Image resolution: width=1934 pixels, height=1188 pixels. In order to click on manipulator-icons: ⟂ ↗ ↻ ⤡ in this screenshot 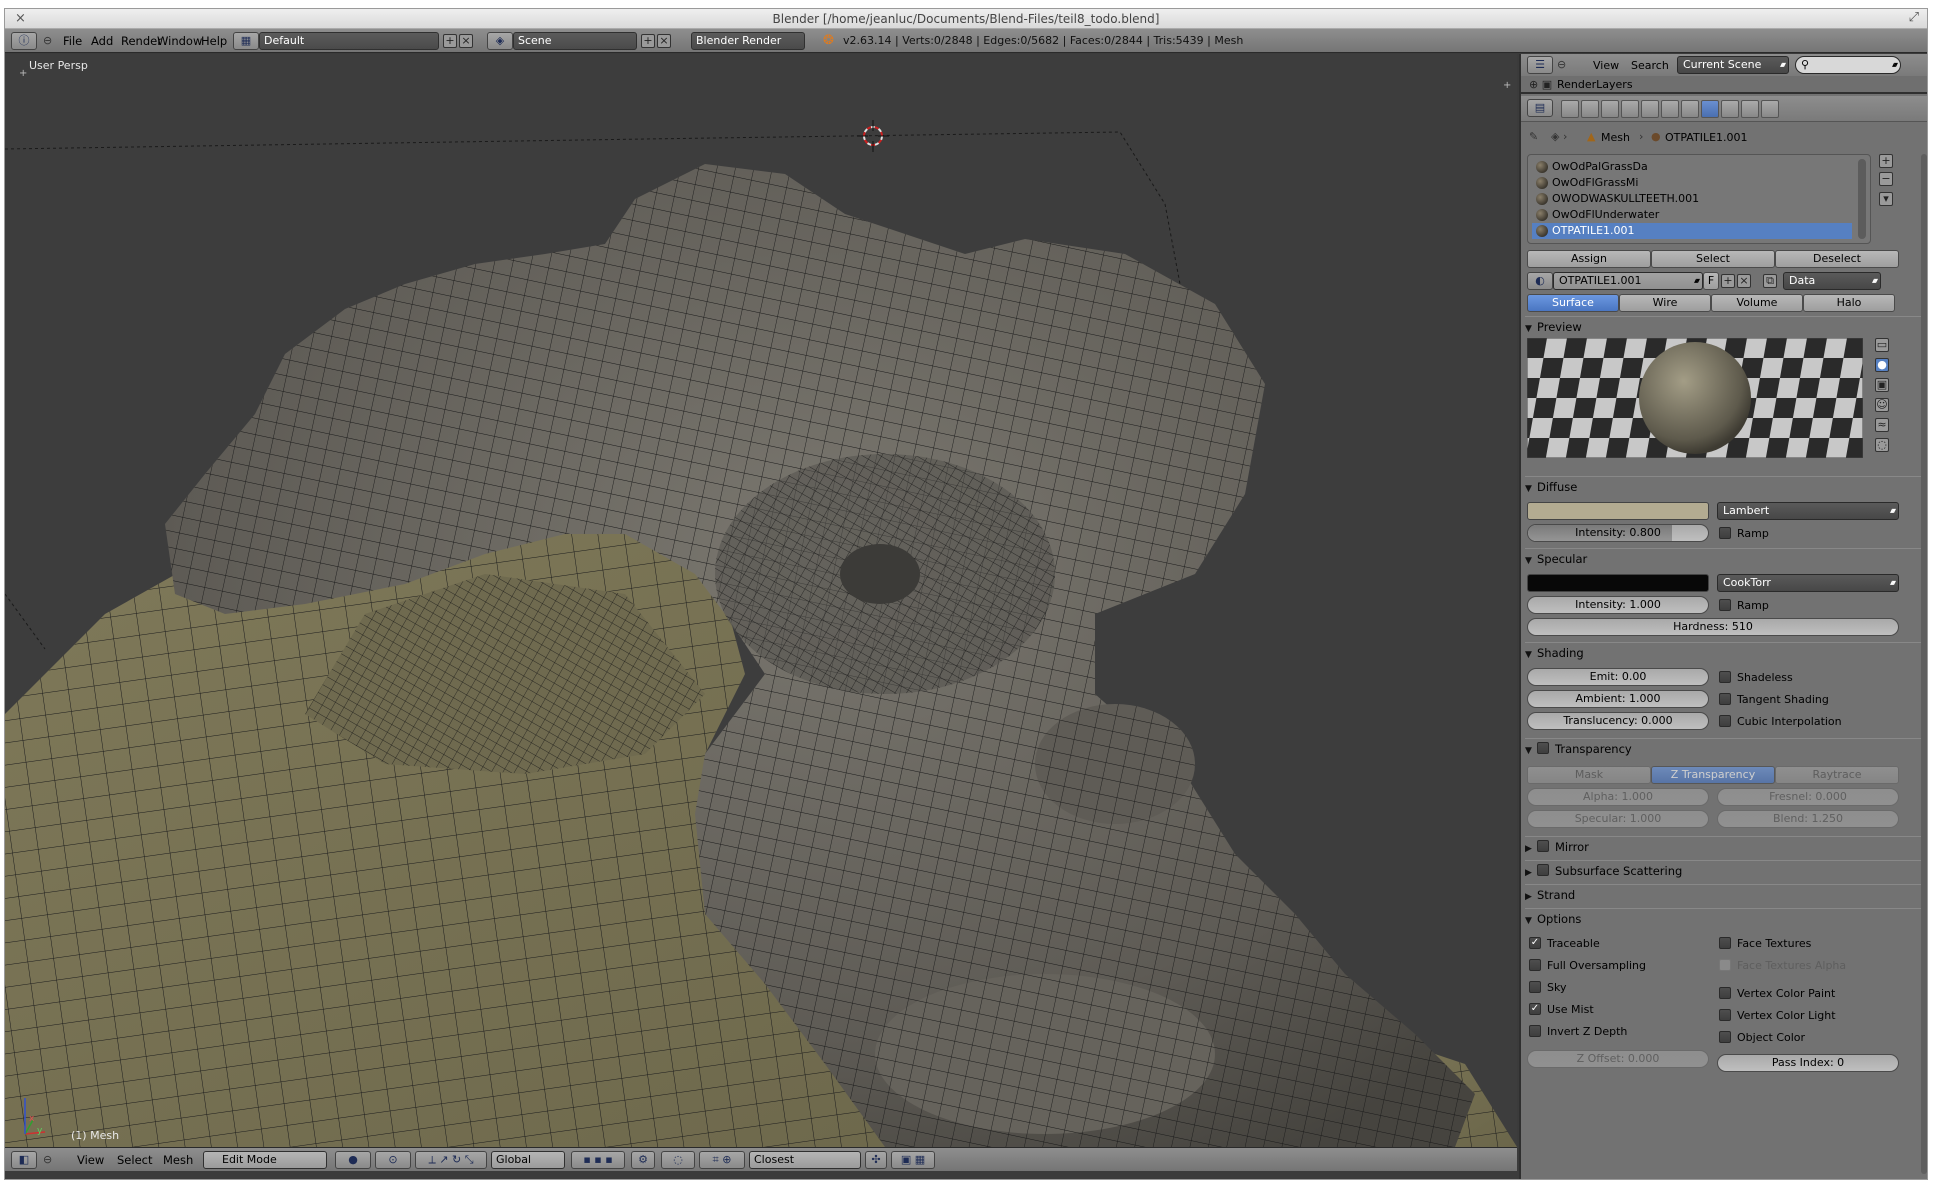, I will do `click(451, 1160)`.